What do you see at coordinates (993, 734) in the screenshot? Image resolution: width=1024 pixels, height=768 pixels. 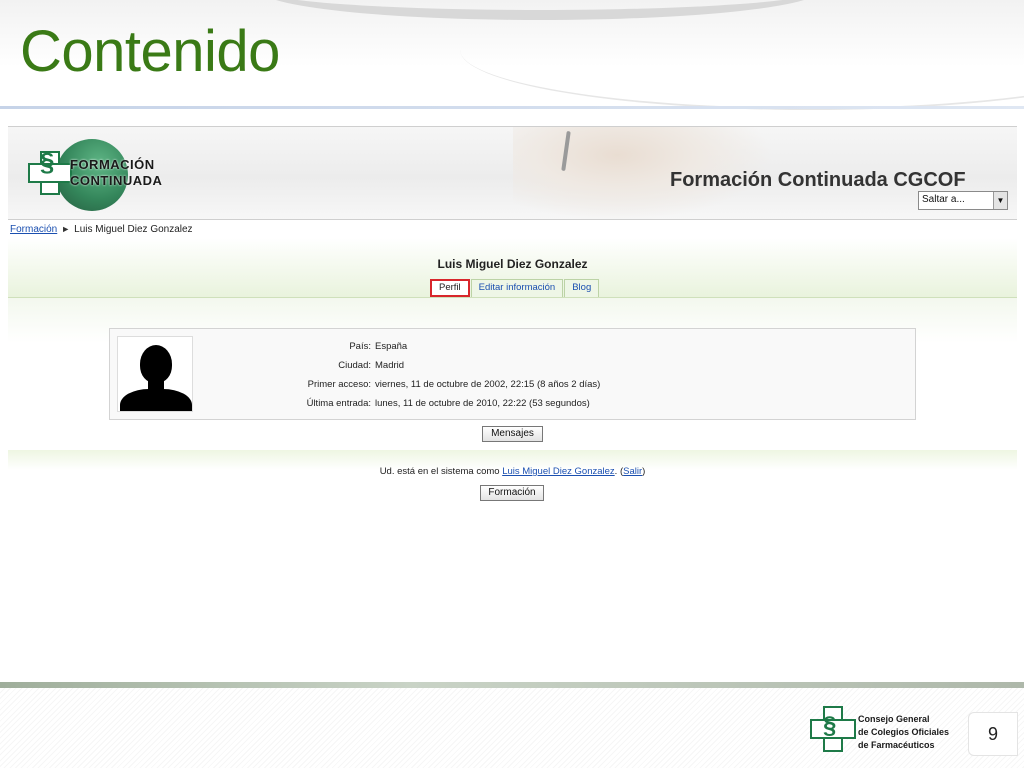 I see `page-number: 9` at bounding box center [993, 734].